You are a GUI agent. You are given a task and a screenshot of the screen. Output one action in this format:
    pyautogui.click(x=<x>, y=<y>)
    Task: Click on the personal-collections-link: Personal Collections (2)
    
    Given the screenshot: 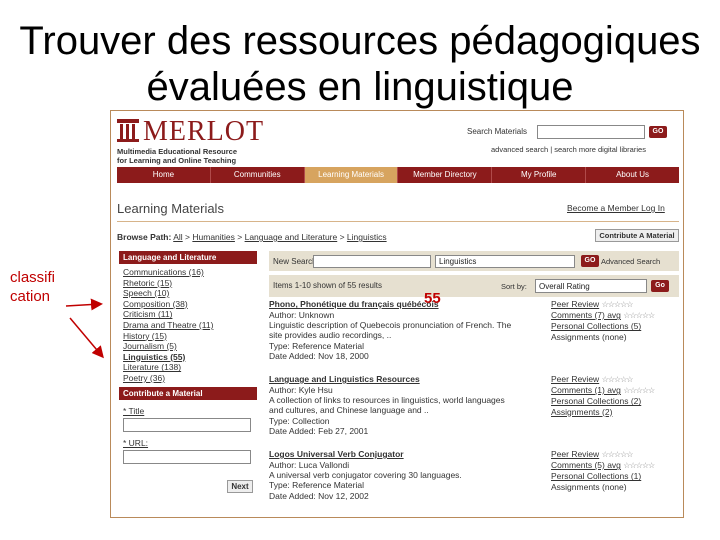 What is the action you would take?
    pyautogui.click(x=596, y=401)
    